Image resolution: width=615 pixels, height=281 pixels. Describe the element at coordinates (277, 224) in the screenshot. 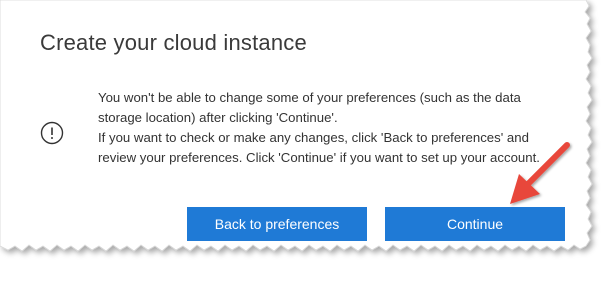

I see `back-to-preferences-button: Back to preferences` at that location.